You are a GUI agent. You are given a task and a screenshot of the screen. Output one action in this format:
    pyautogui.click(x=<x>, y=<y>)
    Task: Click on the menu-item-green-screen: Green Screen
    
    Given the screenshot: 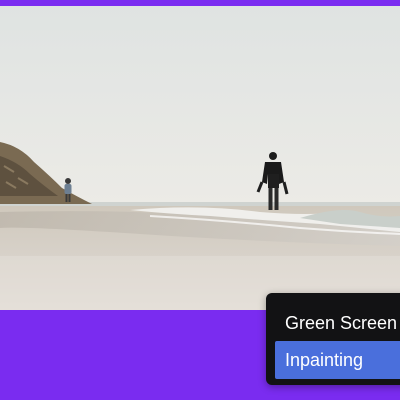 What is the action you would take?
    pyautogui.click(x=337, y=323)
    